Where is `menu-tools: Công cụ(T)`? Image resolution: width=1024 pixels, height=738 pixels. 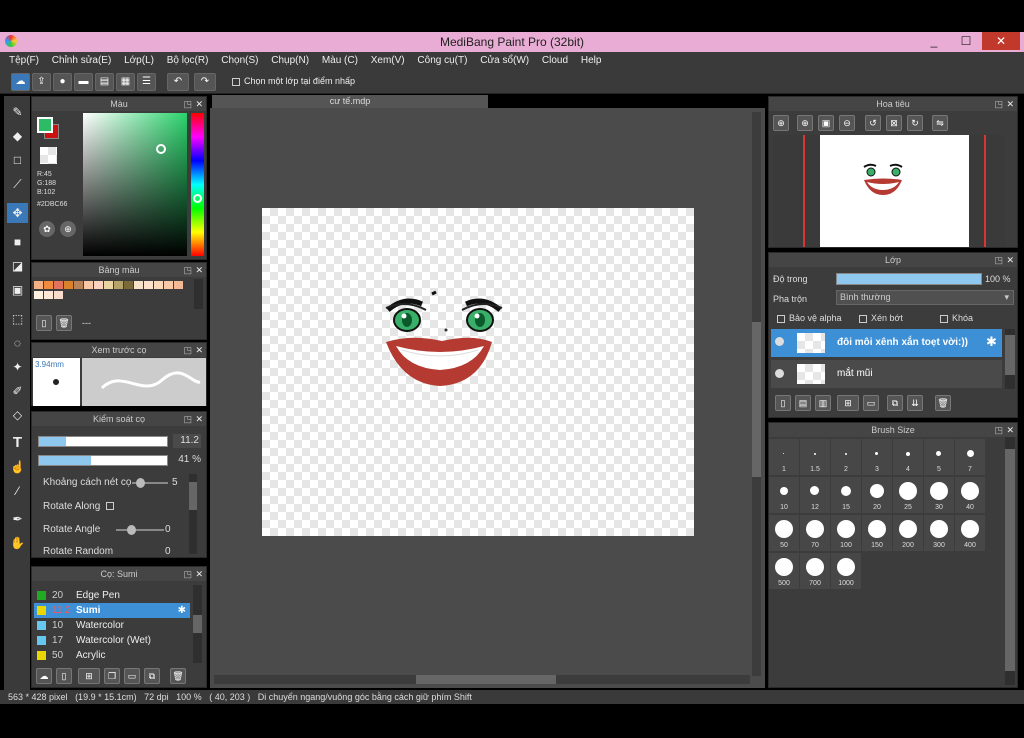
menu-tools: Công cụ(T) is located at coordinates (442, 59).